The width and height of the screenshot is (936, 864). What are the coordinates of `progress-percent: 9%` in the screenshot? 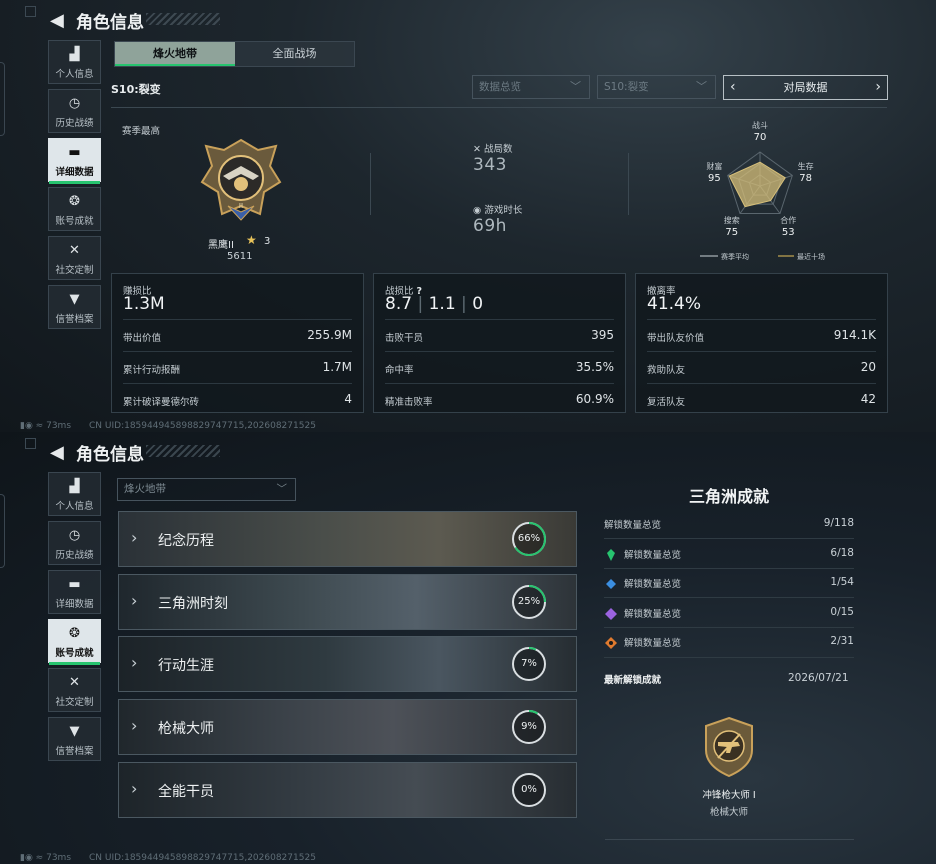 It's located at (529, 726).